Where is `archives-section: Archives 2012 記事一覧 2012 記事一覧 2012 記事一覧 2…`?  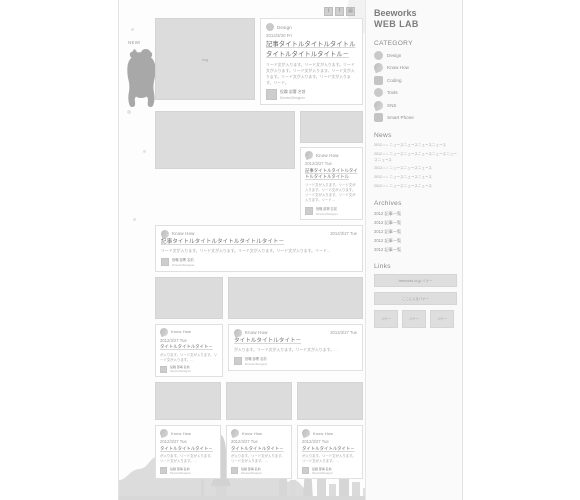
archives-section: Archives 2012 記事一覧 2012 記事一覧 2012 記事一覧 2… is located at coordinates (415, 226).